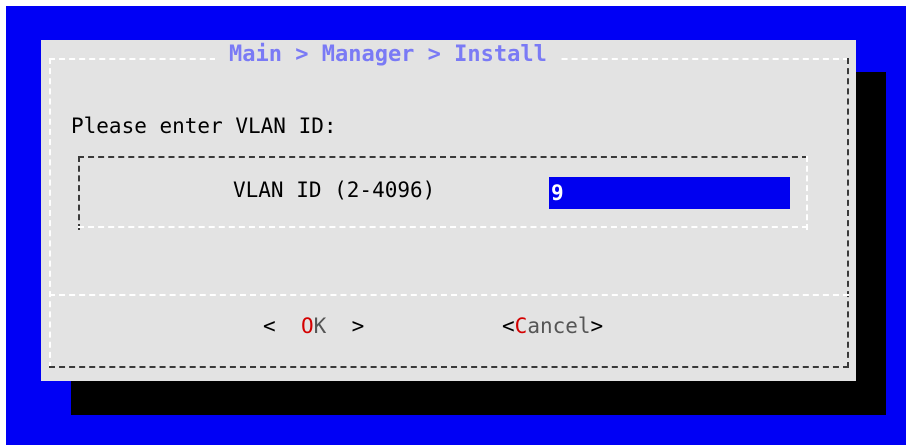 The image size is (906, 445). I want to click on button-separator, so click(449, 295).